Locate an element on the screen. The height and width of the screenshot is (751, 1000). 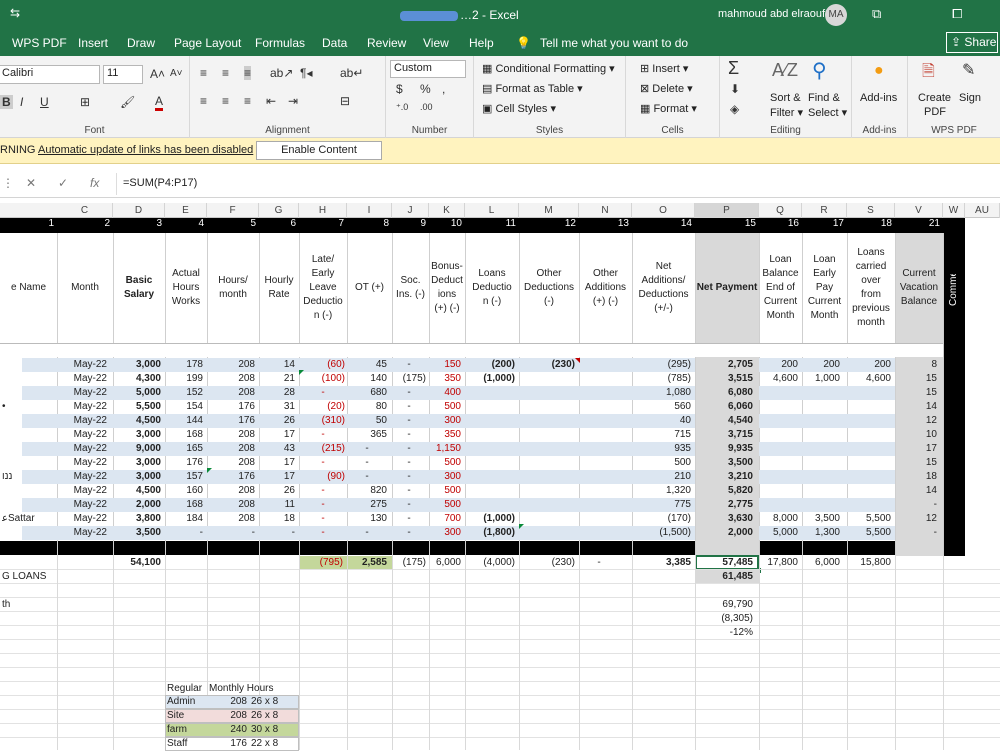
tab-draw: Draw is located at coordinates (141, 43).